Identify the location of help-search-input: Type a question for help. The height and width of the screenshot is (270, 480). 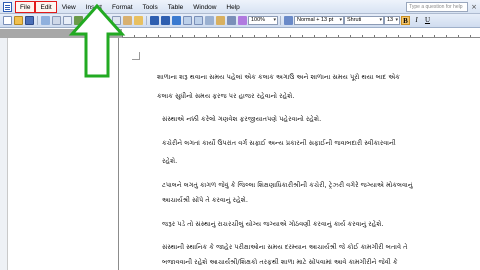
(437, 6).